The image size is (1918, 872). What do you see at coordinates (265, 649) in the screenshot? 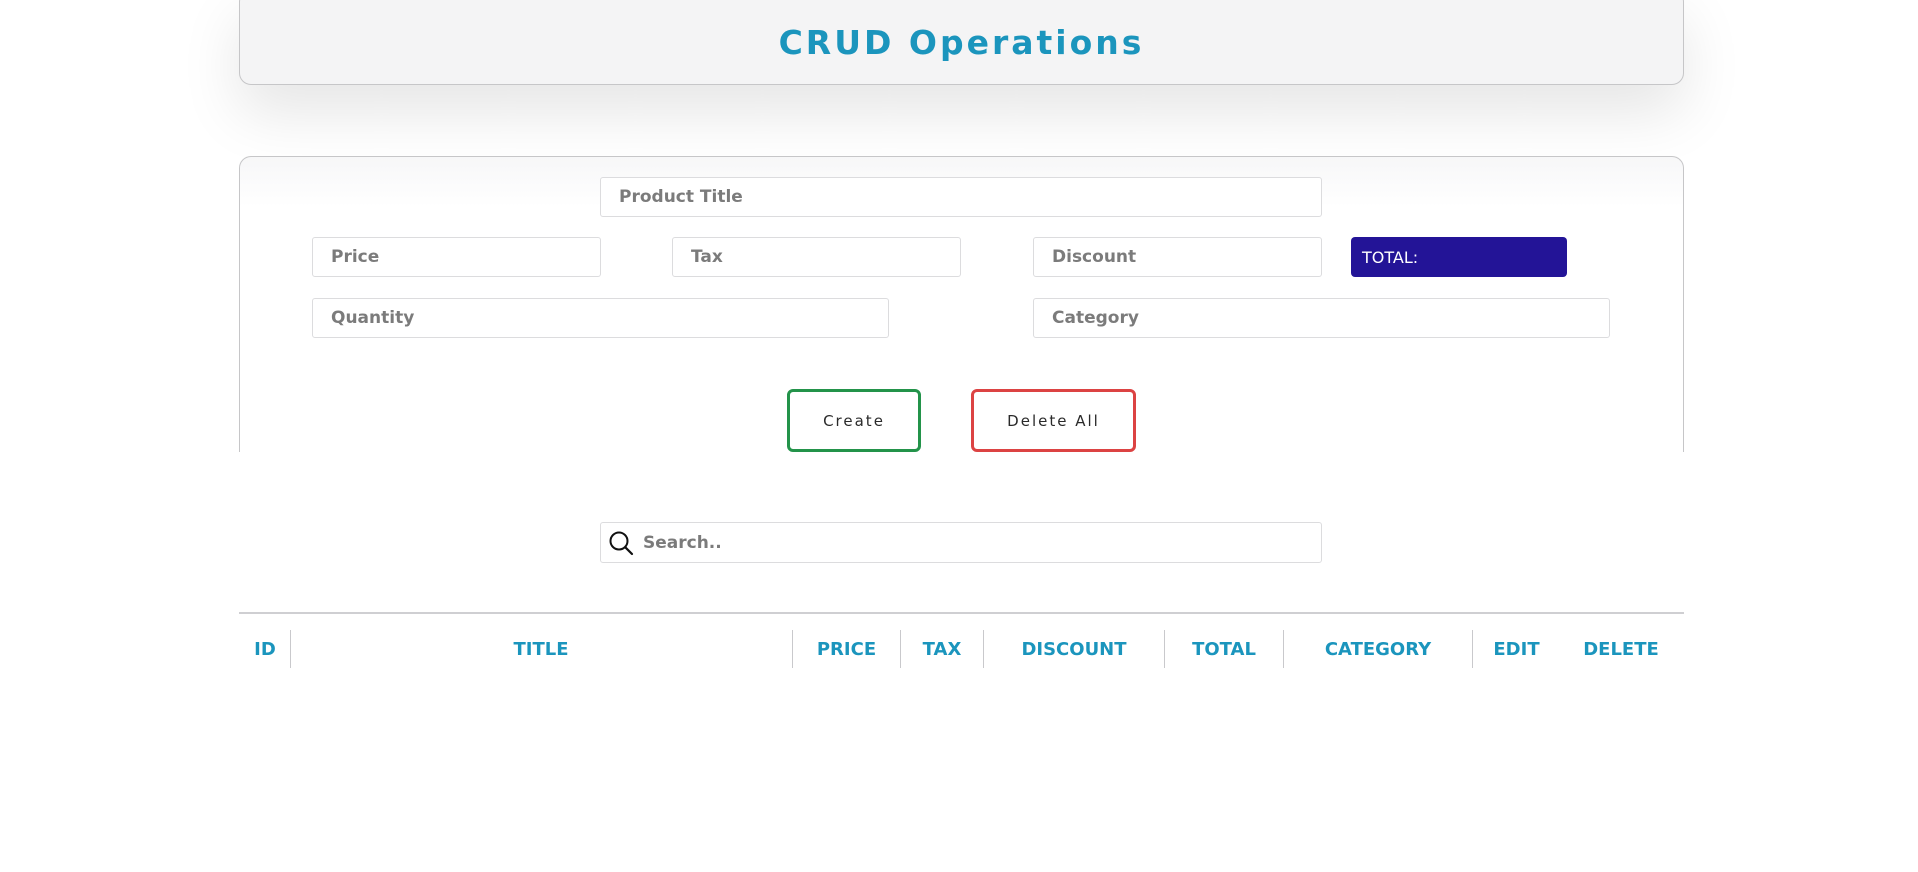
I see `column-header-id: ID` at bounding box center [265, 649].